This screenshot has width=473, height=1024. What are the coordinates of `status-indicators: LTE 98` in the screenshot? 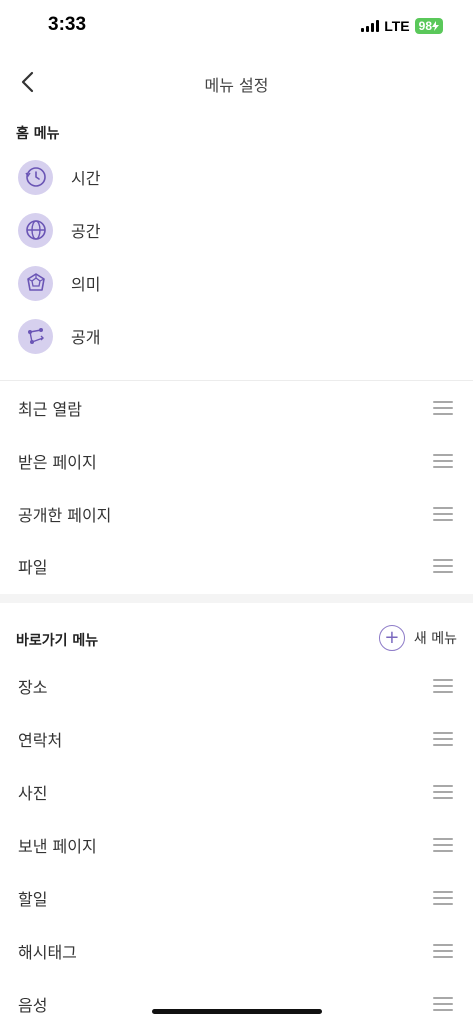 It's located at (402, 26).